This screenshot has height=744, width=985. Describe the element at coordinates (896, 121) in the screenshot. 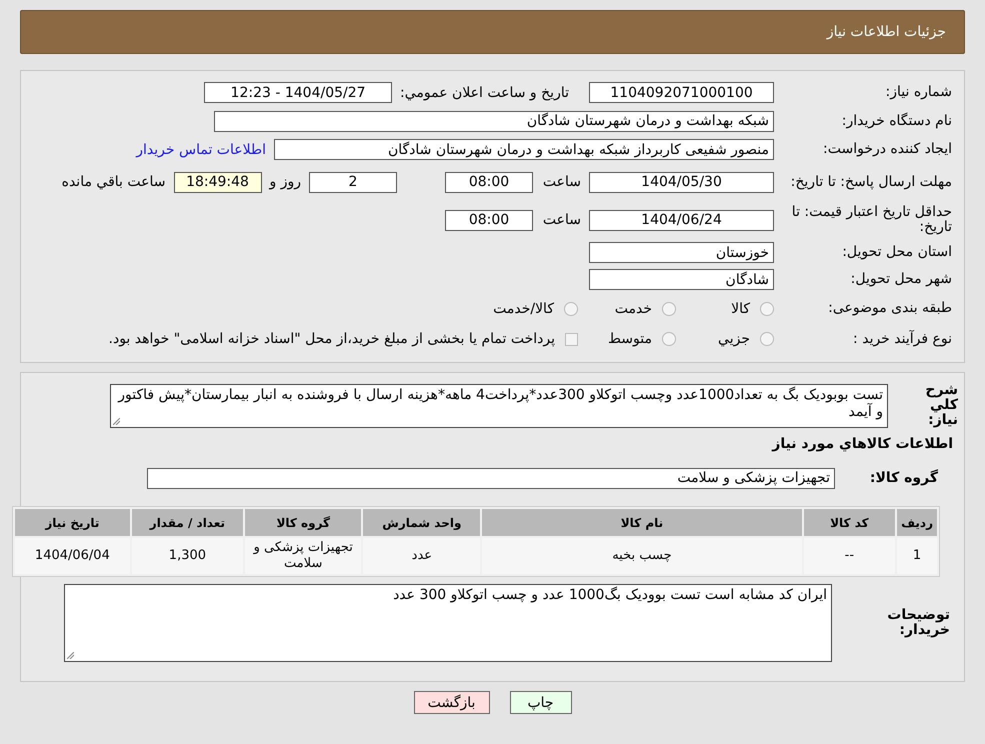

I see `field-label: نام دستگاه خریدار:` at that location.